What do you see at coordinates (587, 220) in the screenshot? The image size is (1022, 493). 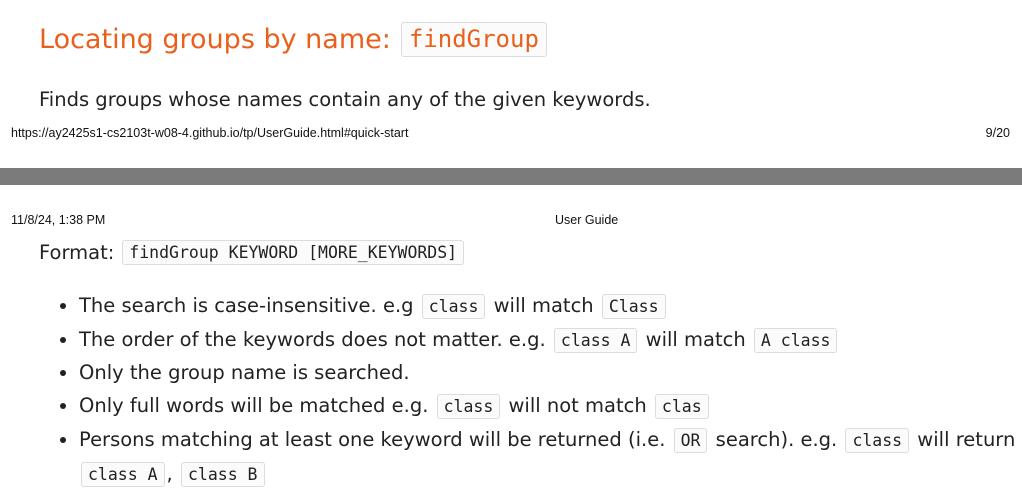 I see `print-header-title: User Guide` at bounding box center [587, 220].